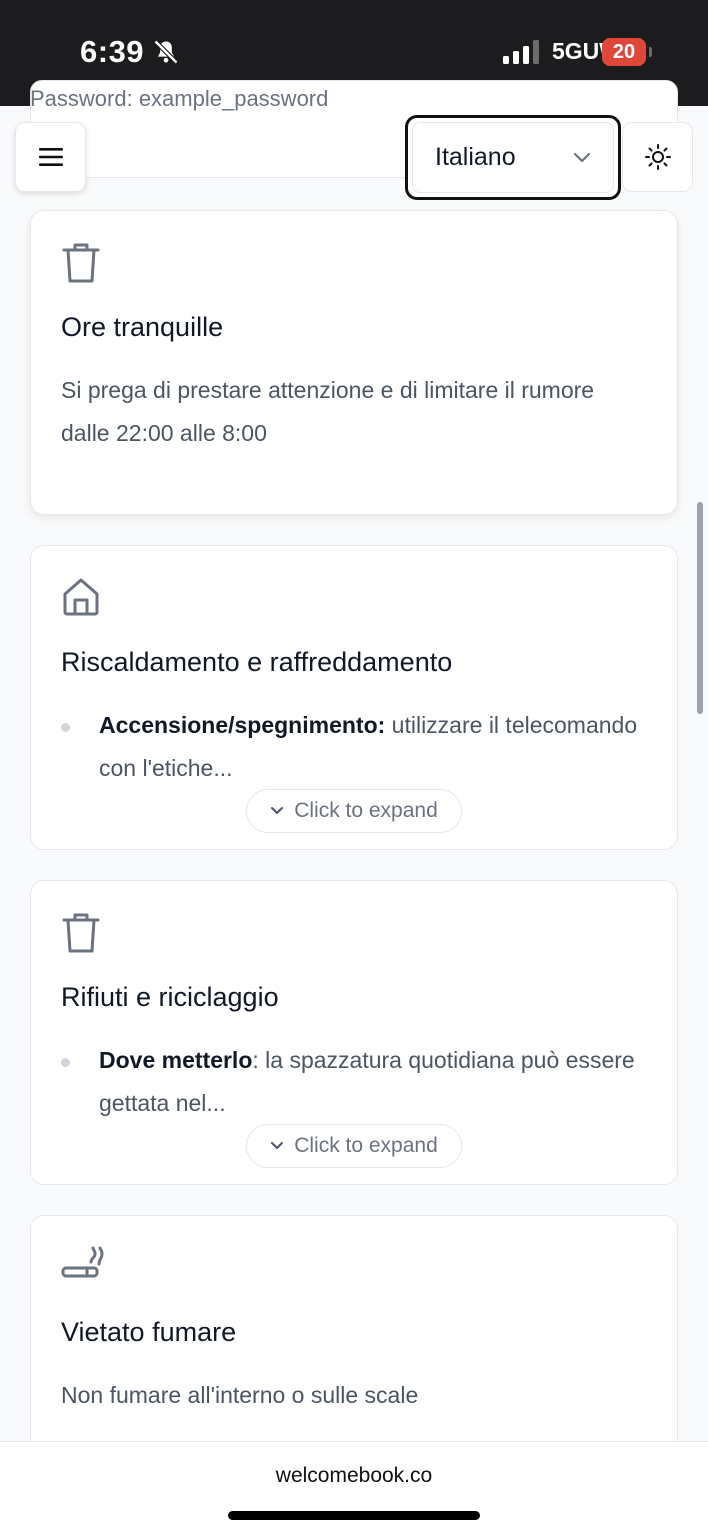 This screenshot has width=708, height=1535. What do you see at coordinates (112, 51) in the screenshot?
I see `status-time: 6:39` at bounding box center [112, 51].